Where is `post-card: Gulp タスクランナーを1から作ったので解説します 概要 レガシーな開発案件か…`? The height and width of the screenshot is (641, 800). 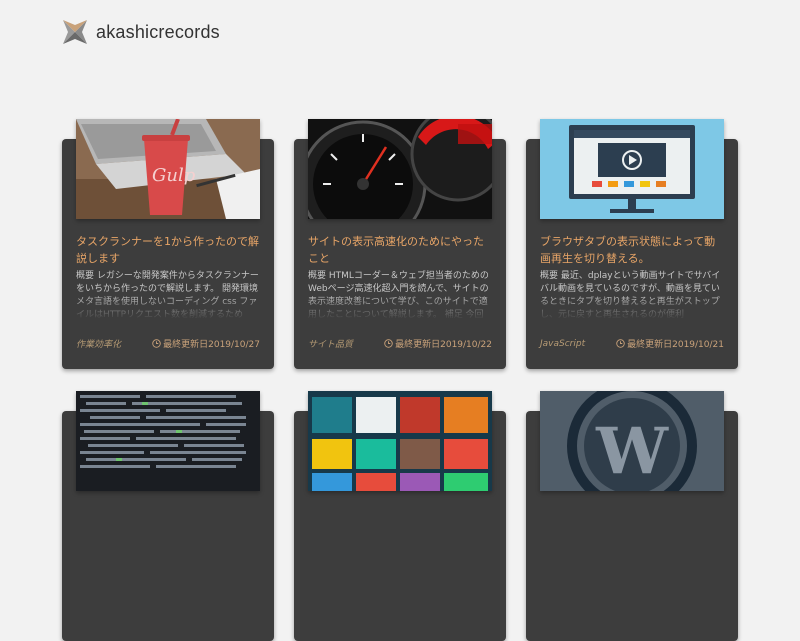
post-card: Gulp タスクランナーを1から作ったので解説します 概要 レガシーな開発案件か… is located at coordinates (168, 244).